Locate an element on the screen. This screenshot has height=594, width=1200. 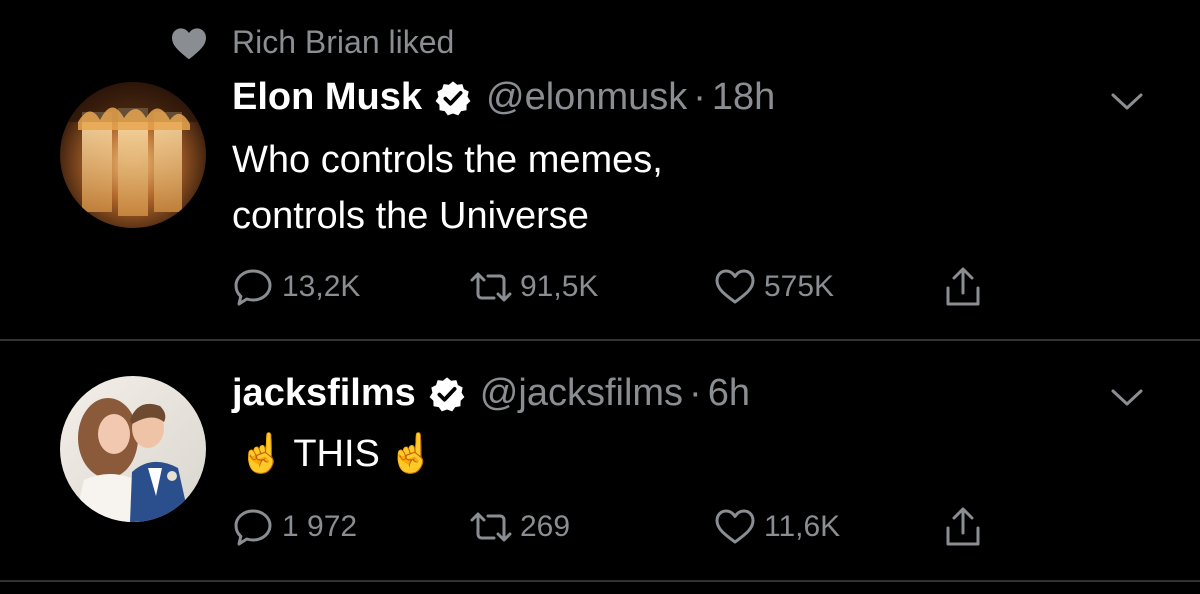
tweet-header: Elon Musk @elonmusk · 18h is located at coordinates (503, 97).